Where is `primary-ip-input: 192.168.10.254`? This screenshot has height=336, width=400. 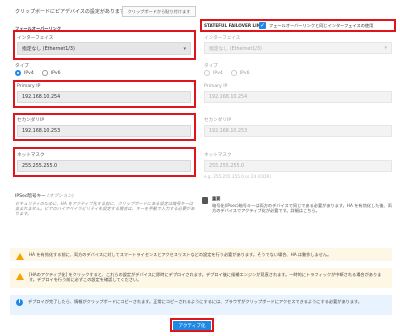 primary-ip-input: 192.168.10.254 is located at coordinates (104, 97).